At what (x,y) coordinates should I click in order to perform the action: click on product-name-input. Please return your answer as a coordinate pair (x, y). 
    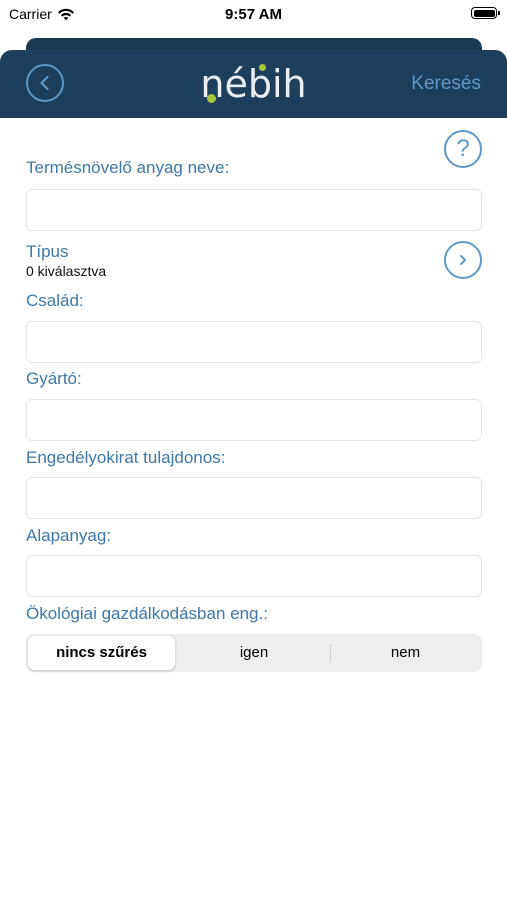
    Looking at the image, I should click on (254, 210).